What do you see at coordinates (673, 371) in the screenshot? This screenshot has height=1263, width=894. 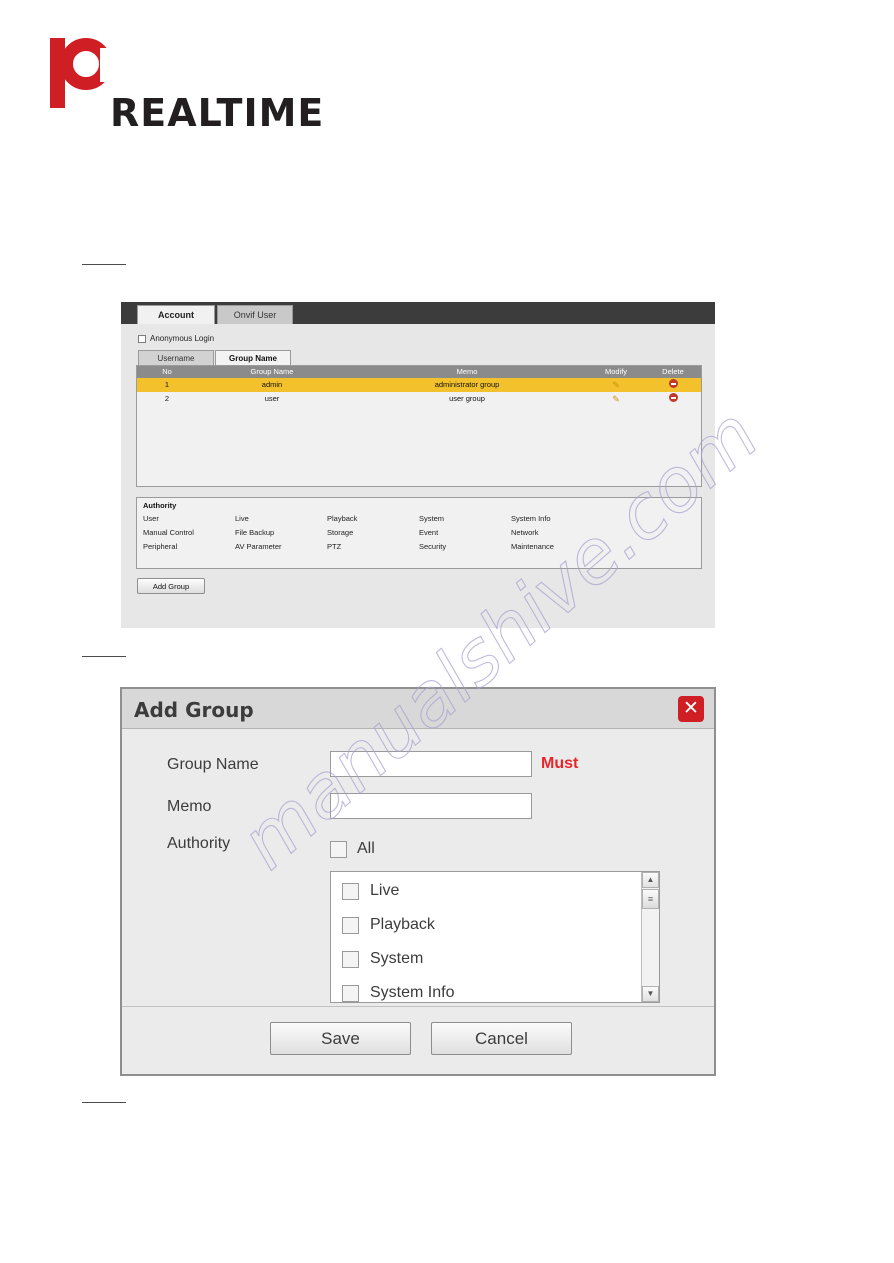 I see `header-delete: Delete` at bounding box center [673, 371].